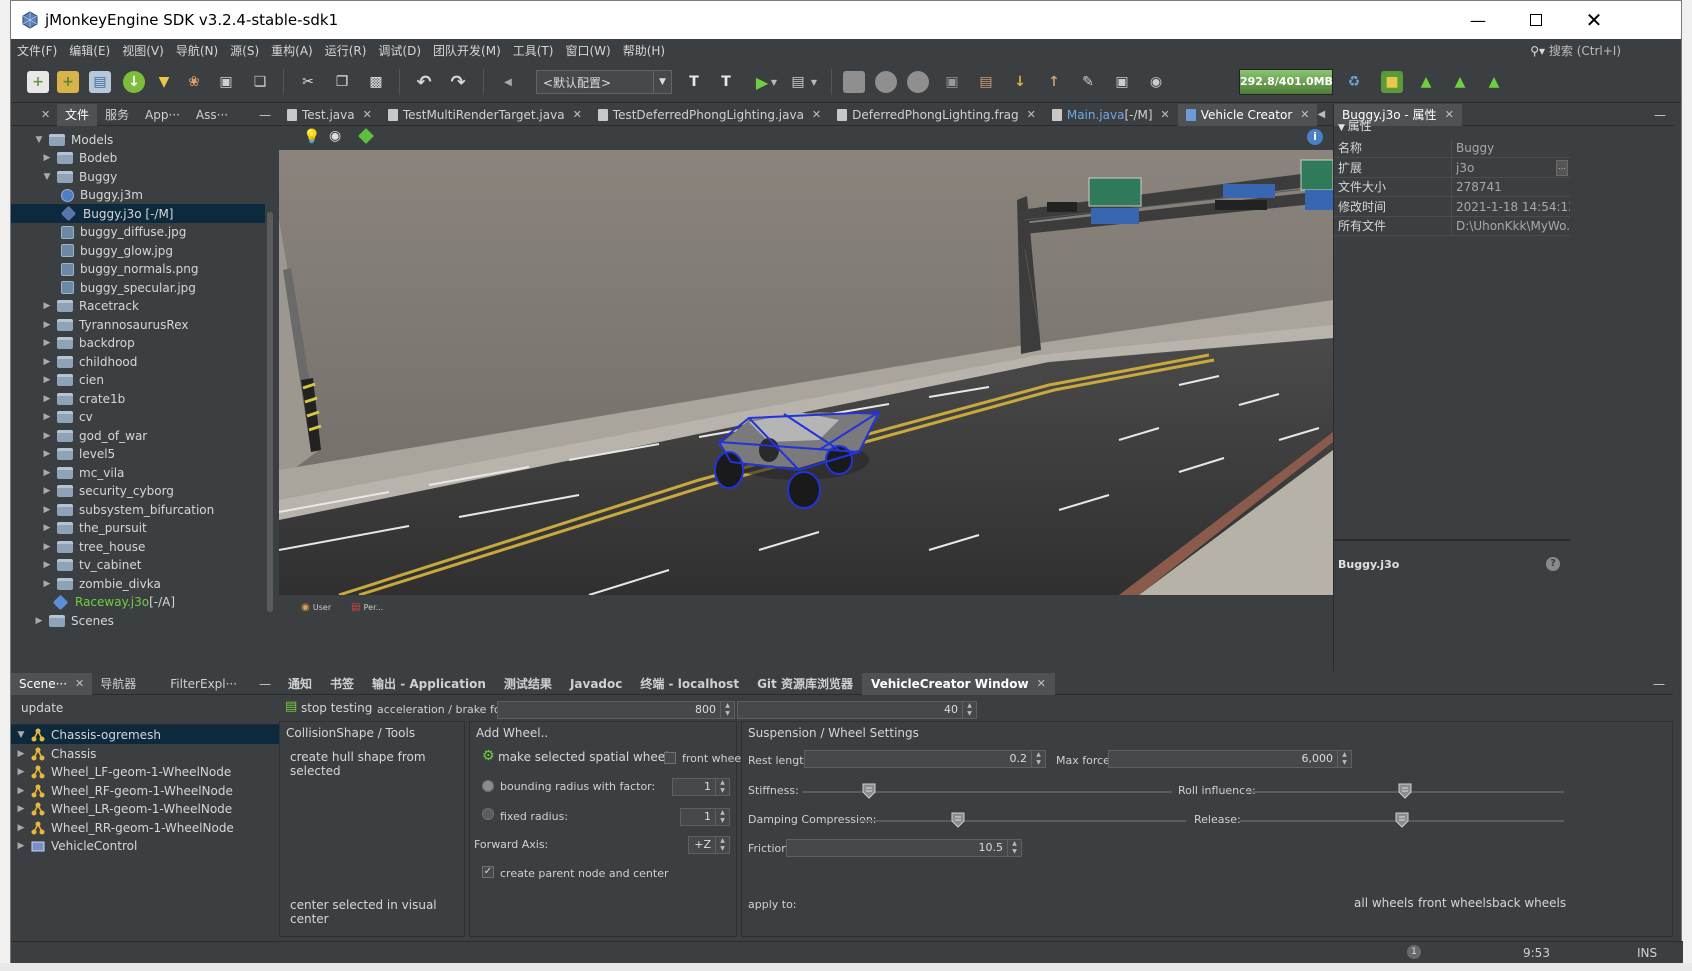  What do you see at coordinates (138, 361) in the screenshot?
I see `tree-item: ▶ childhood` at bounding box center [138, 361].